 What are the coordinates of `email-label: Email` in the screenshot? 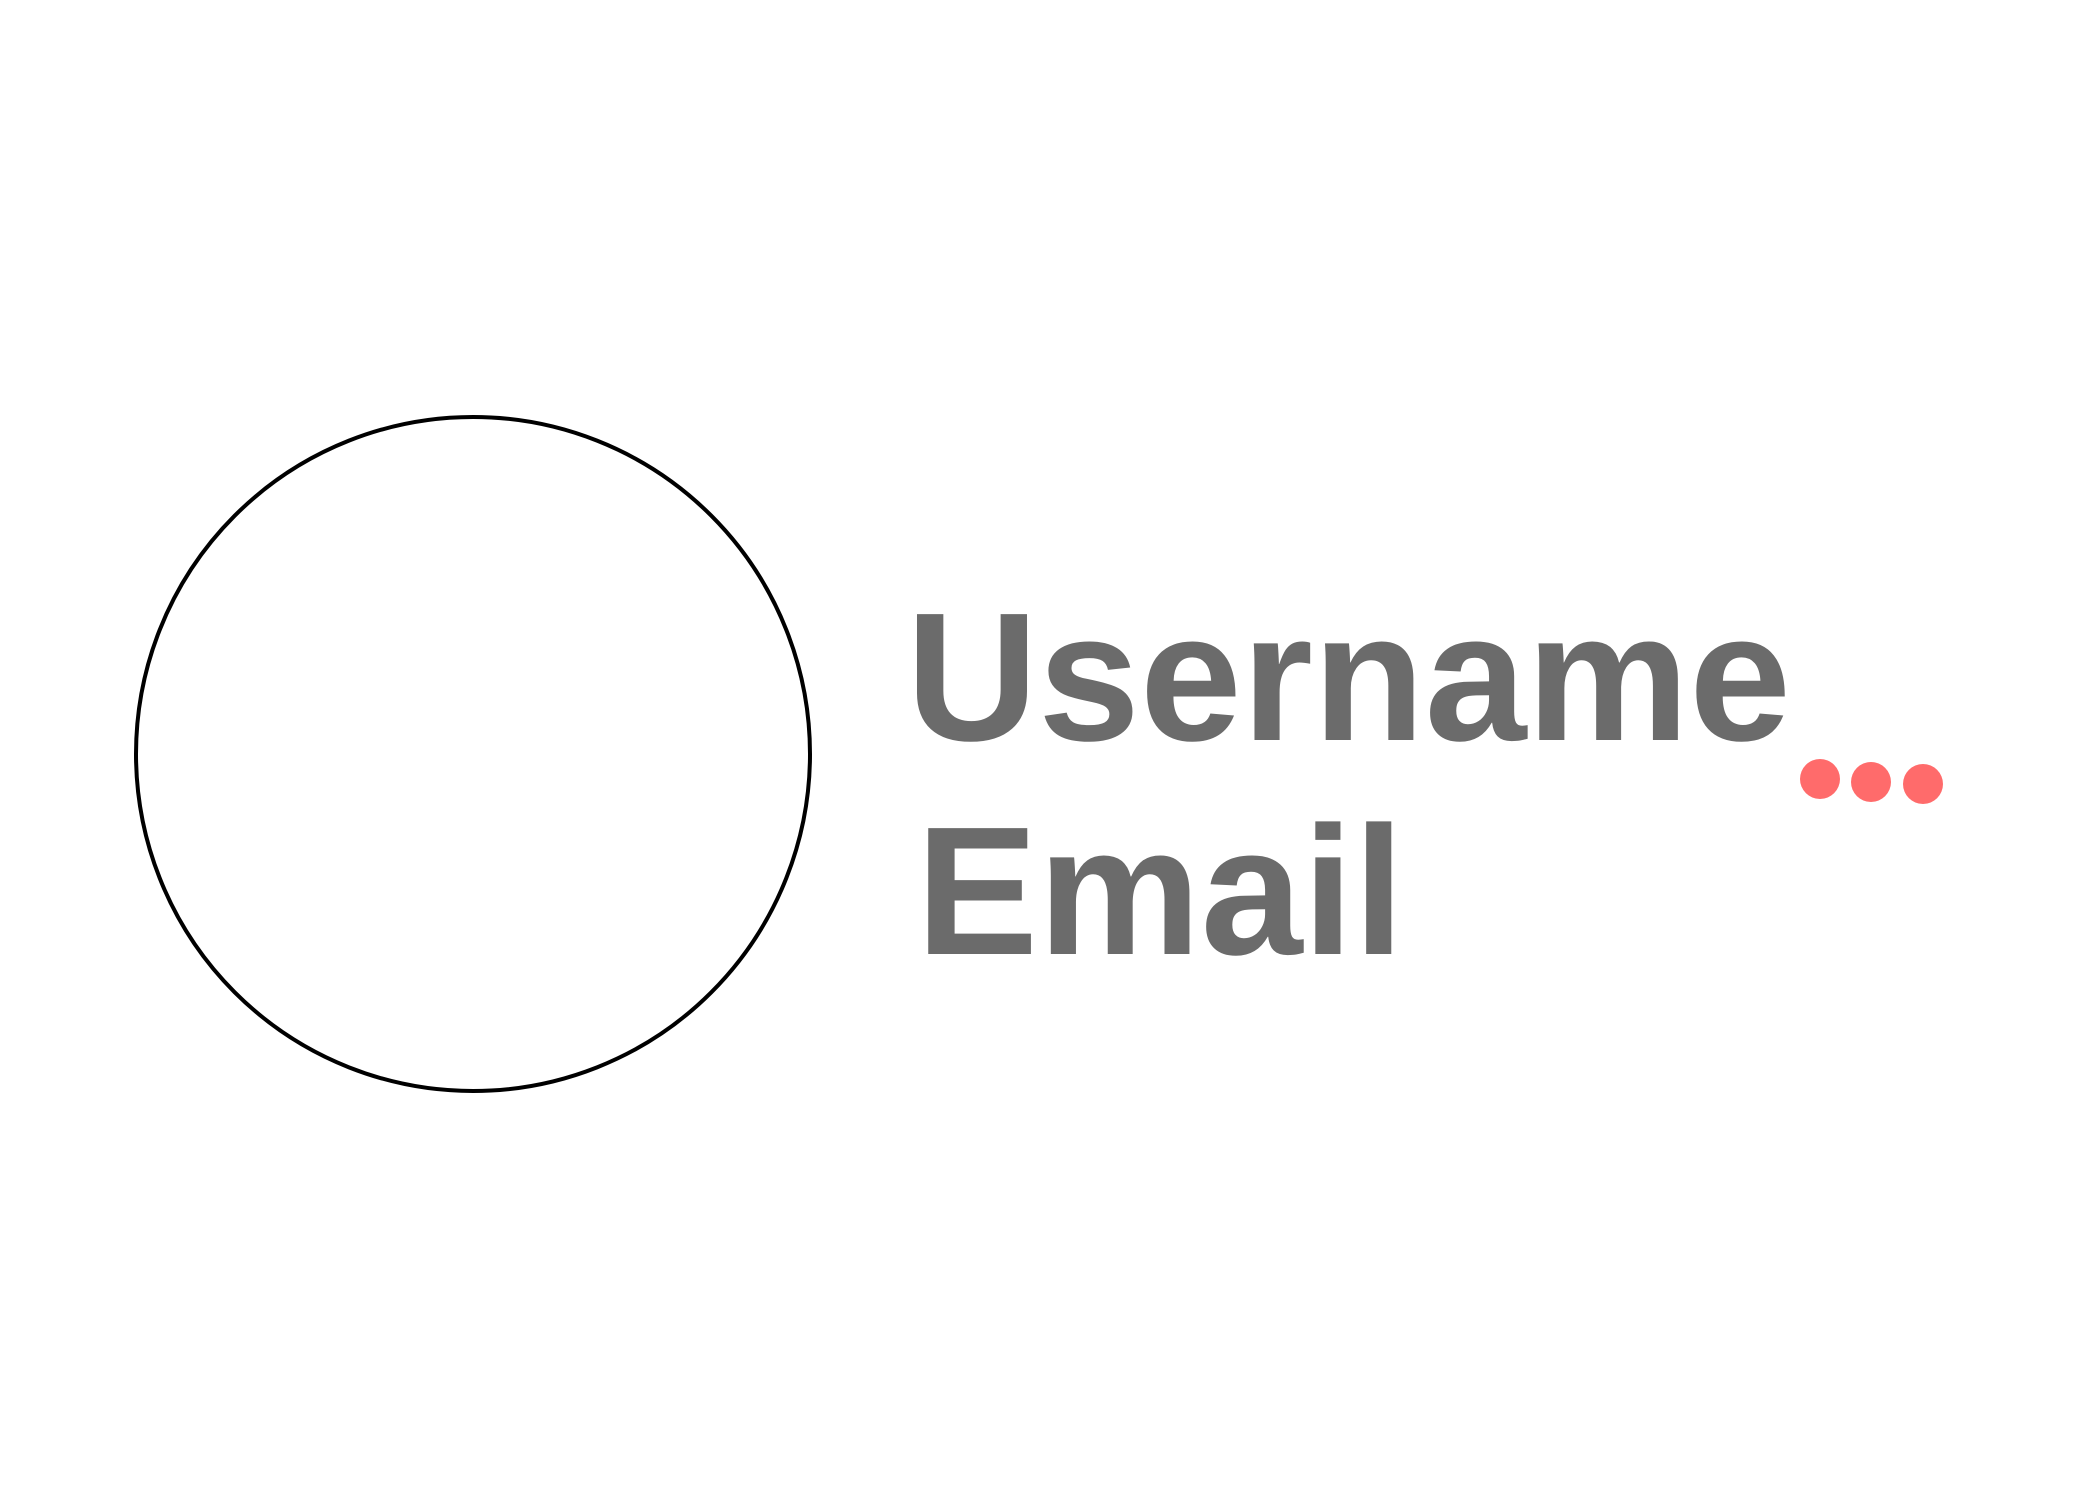 It's located at (1160, 890).